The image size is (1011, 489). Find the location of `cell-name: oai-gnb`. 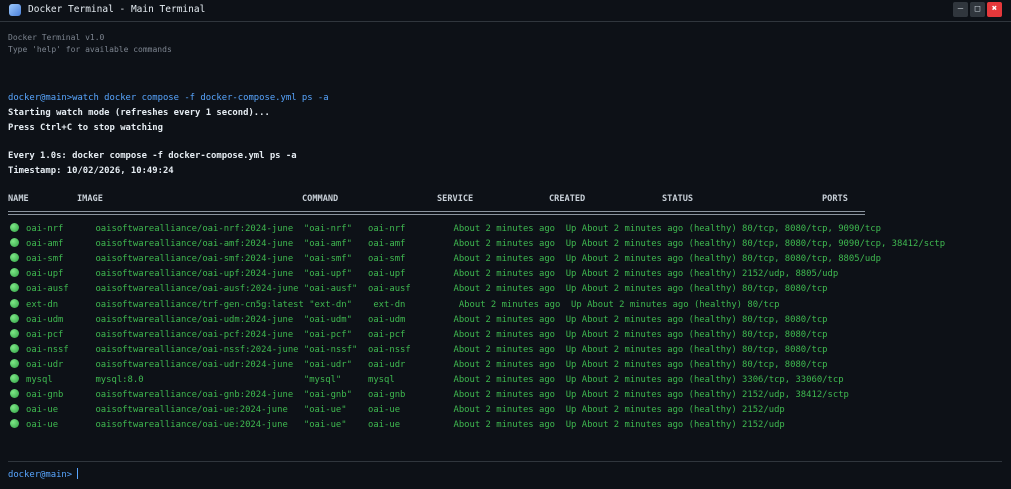

cell-name: oai-gnb is located at coordinates (61, 395).